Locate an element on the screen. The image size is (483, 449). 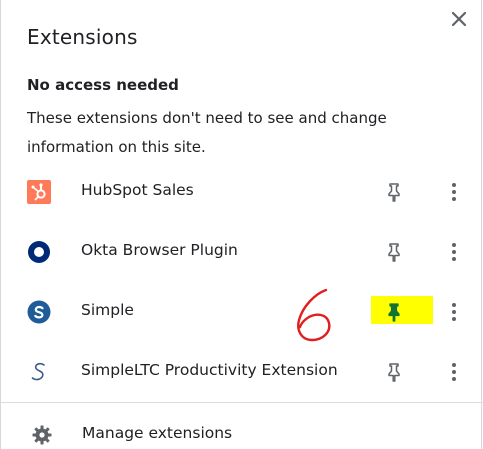
extension-row-simple: Simple is located at coordinates (242, 312).